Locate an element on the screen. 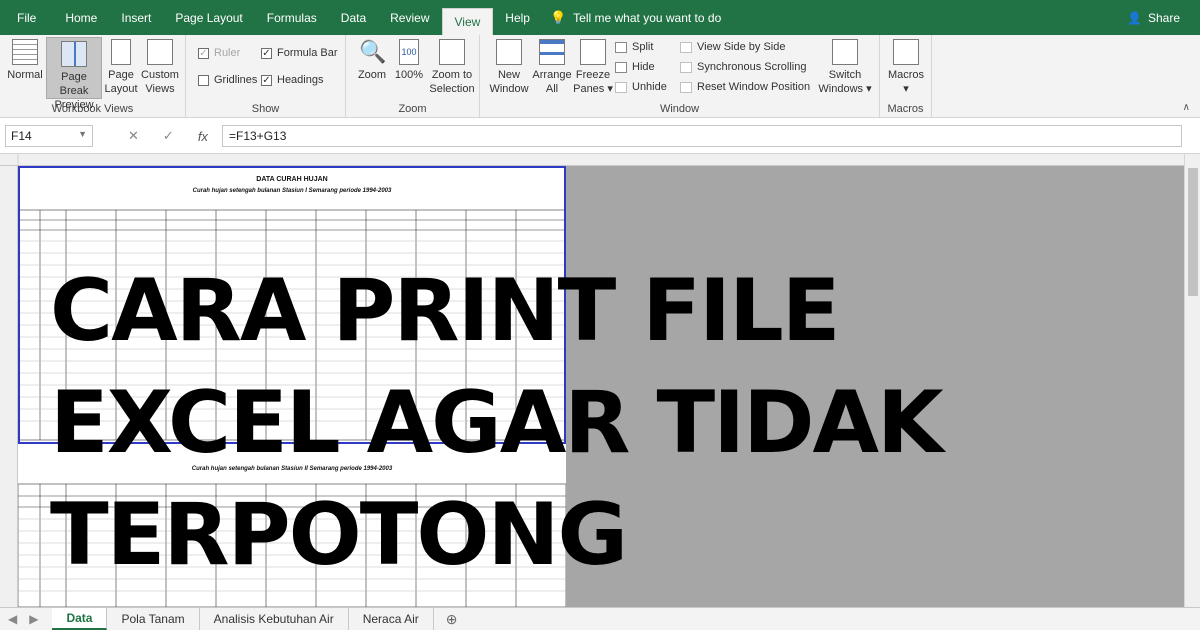 The height and width of the screenshot is (630, 1200). unhide-icon is located at coordinates (621, 87).